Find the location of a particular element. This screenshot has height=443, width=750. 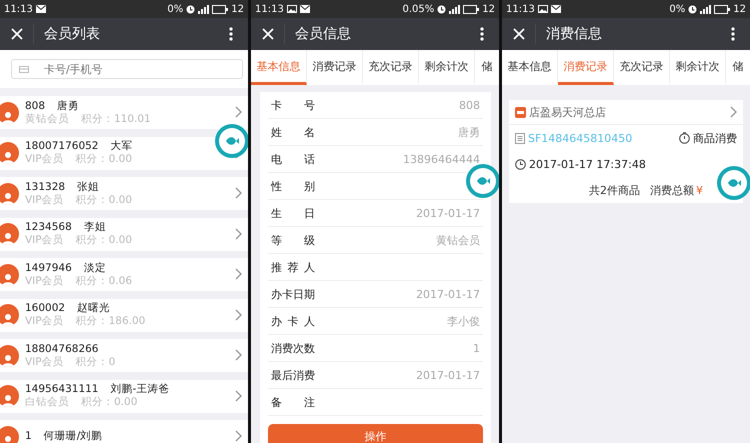

field-label: 电话 is located at coordinates (293, 159).